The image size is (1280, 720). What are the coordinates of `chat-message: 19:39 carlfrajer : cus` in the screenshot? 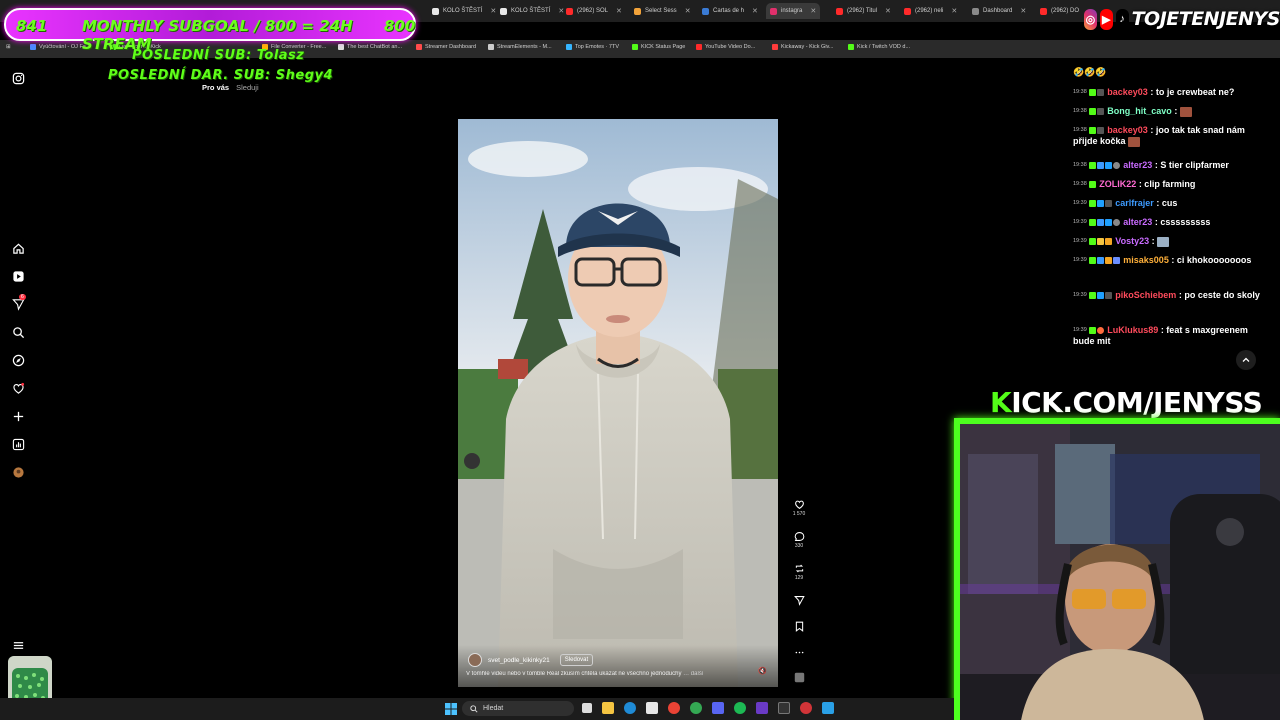 It's located at (1170, 203).